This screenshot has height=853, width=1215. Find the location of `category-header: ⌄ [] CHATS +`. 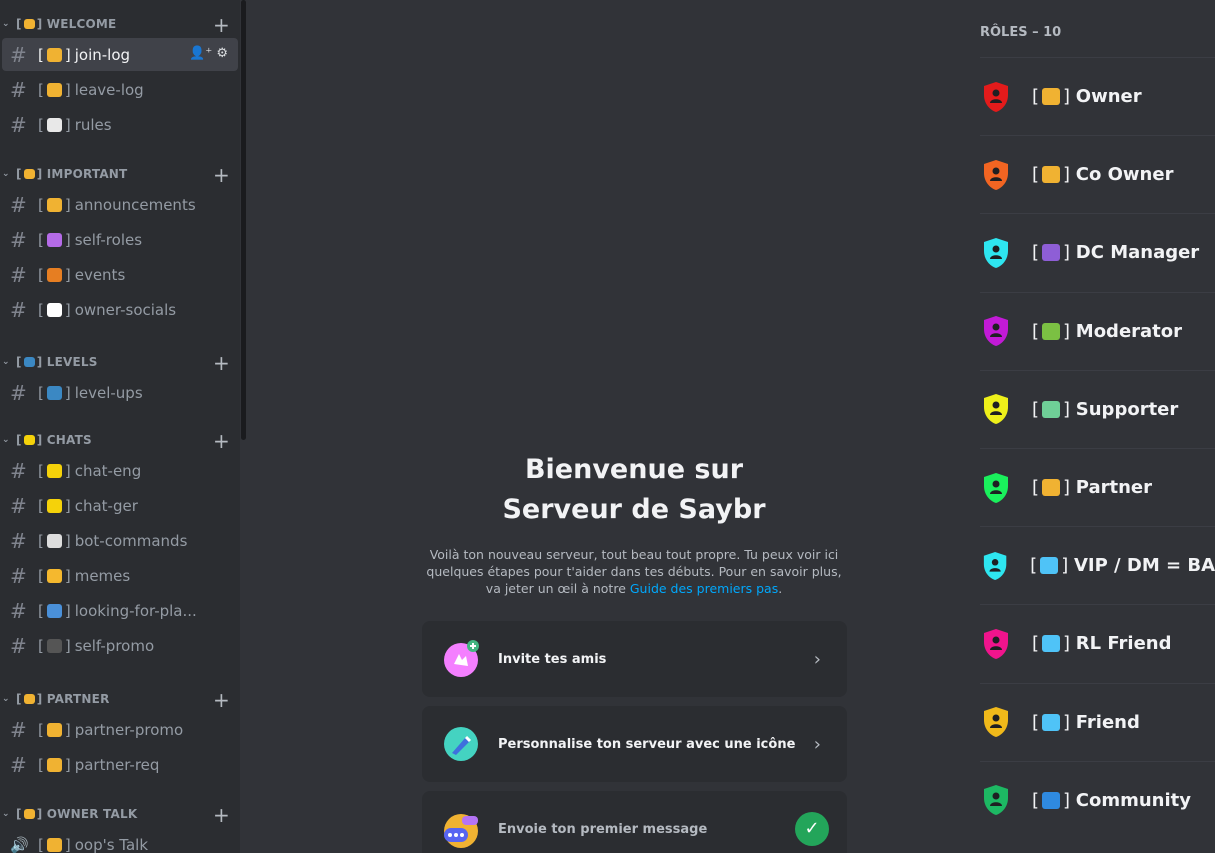

category-header: ⌄ [] CHATS + is located at coordinates (120, 440).